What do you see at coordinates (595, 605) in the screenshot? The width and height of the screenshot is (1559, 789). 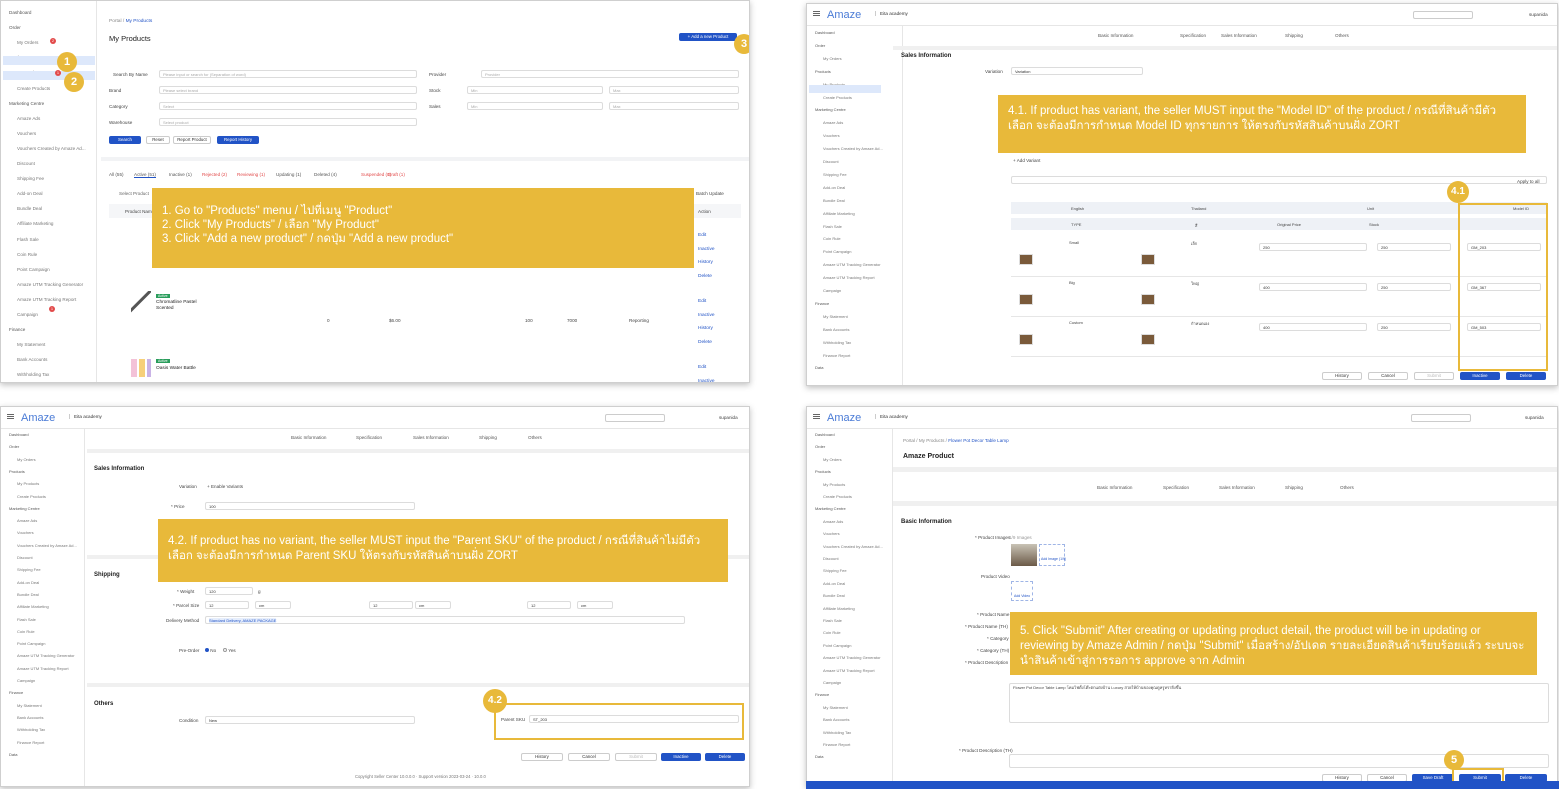 I see `parcel-unit-2: cm` at bounding box center [595, 605].